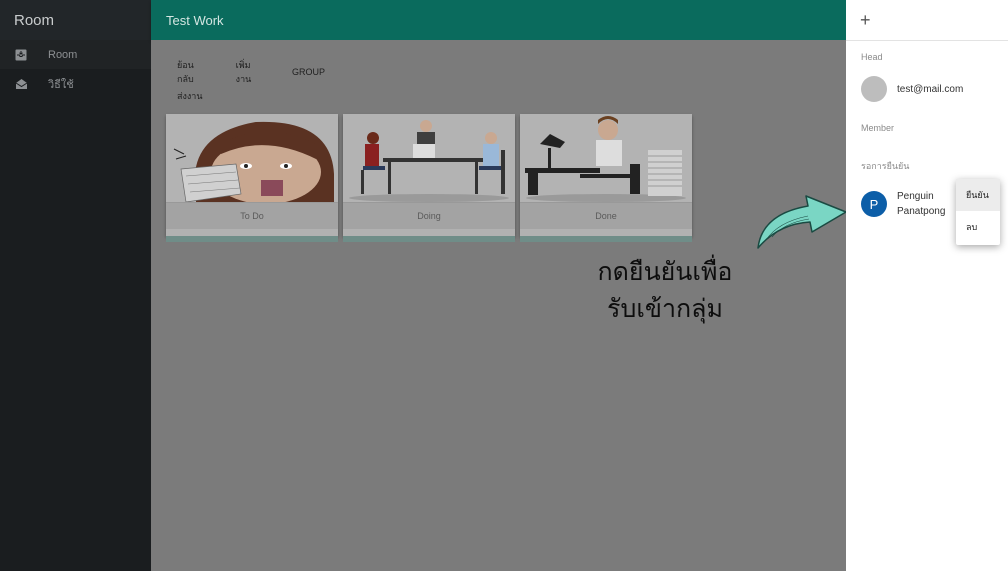 The width and height of the screenshot is (1008, 571). I want to click on confirm-menu-item: ยืนยัน, so click(978, 195).